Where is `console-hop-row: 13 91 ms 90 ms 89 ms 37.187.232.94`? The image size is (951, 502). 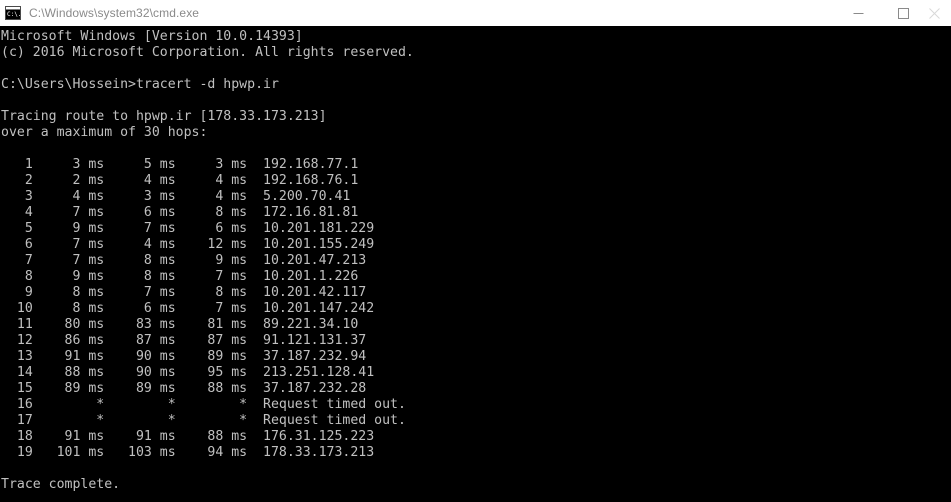
console-hop-row: 13 91 ms 90 ms 89 ms 37.187.232.94 is located at coordinates (184, 356).